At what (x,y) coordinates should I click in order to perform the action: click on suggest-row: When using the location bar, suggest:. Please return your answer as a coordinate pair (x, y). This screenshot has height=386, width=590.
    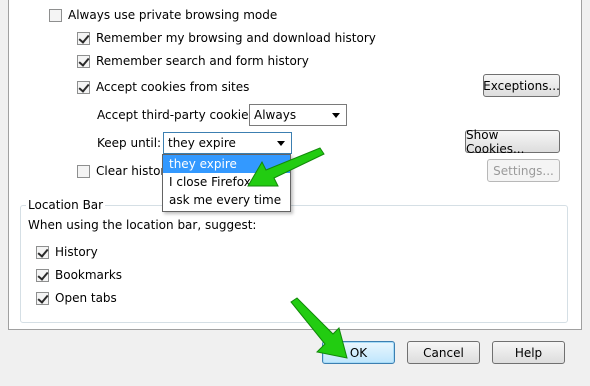
    Looking at the image, I should click on (142, 225).